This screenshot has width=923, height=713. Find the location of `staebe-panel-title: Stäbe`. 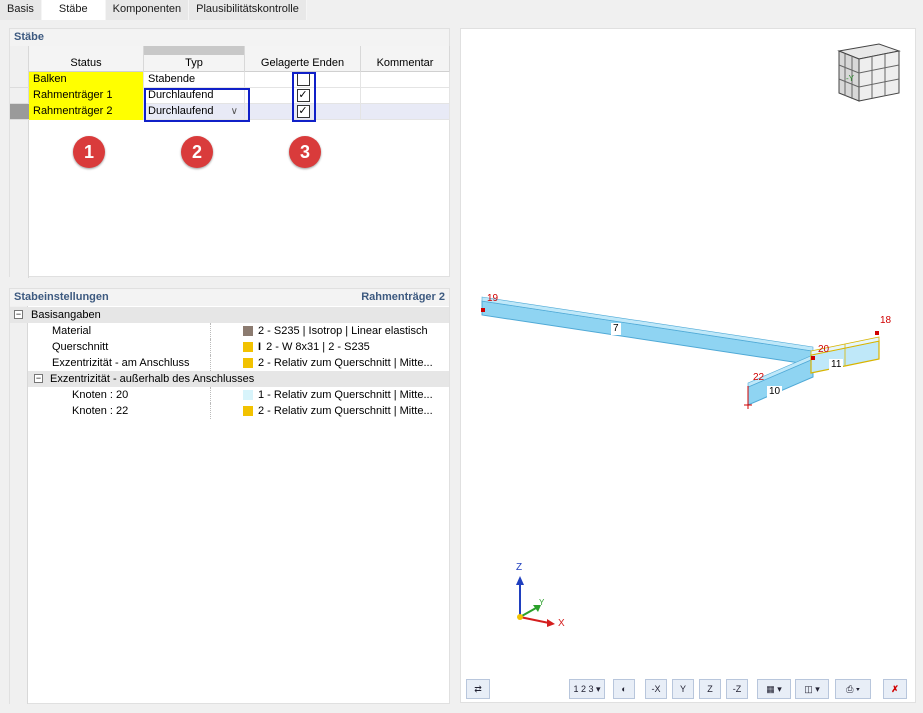

staebe-panel-title: Stäbe is located at coordinates (229, 37).